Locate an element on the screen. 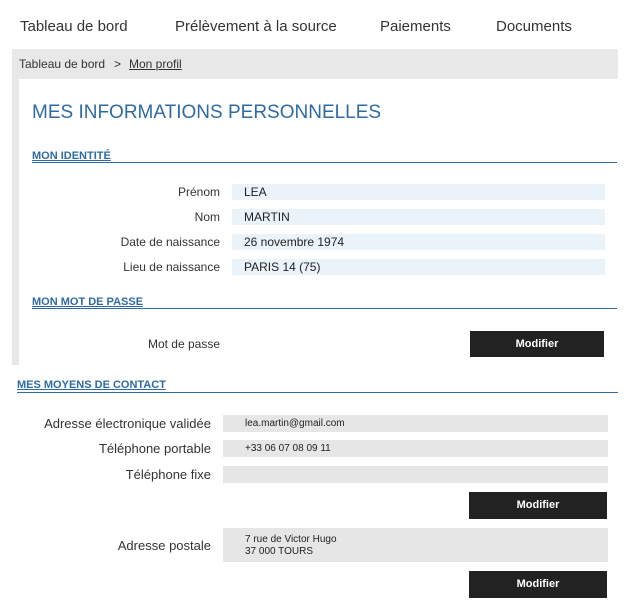 This screenshot has height=607, width=632. page-title: MES INFORMATIONS PERSONNELLES is located at coordinates (207, 112).